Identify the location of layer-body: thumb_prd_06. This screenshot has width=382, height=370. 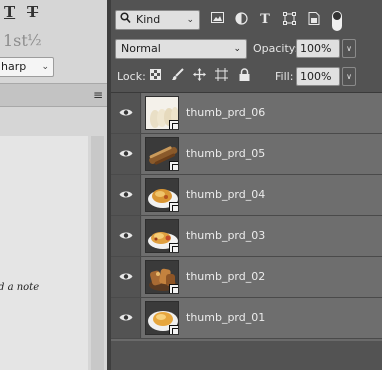
(262, 113).